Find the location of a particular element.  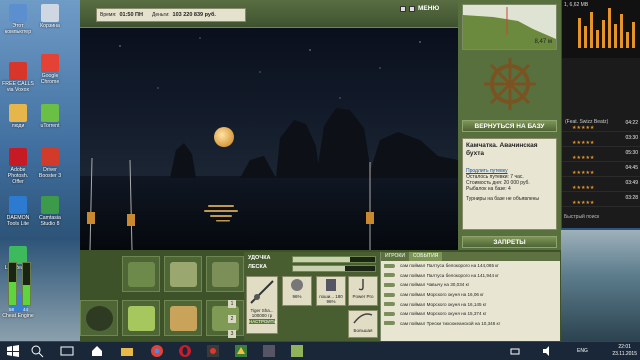

gauge-right-fill is located at coordinates (26, 294).